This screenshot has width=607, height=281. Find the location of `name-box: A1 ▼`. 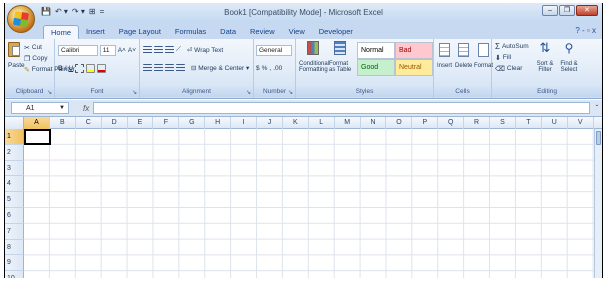

name-box: A1 ▼ is located at coordinates (40, 108).